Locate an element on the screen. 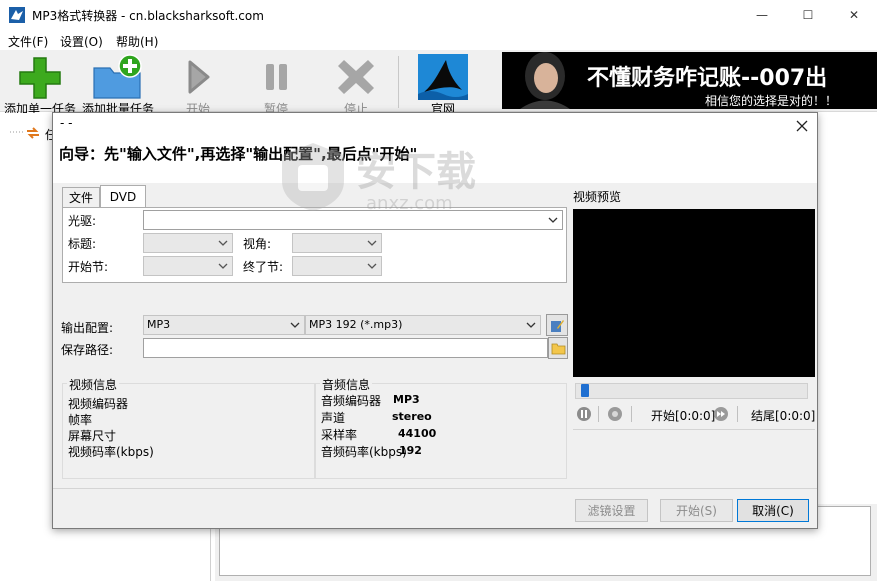 The width and height of the screenshot is (877, 581). frame-rate-label: 帧率 is located at coordinates (80, 420).